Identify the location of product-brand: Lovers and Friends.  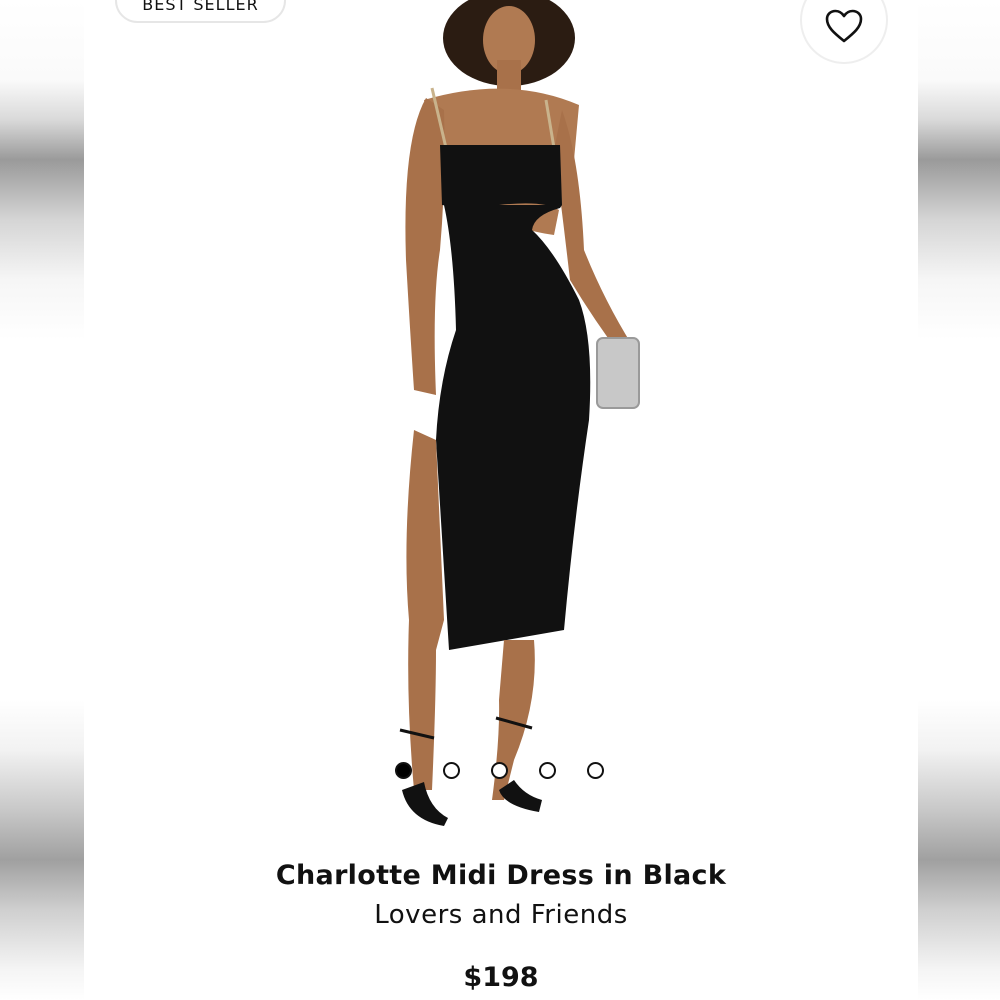
(501, 915).